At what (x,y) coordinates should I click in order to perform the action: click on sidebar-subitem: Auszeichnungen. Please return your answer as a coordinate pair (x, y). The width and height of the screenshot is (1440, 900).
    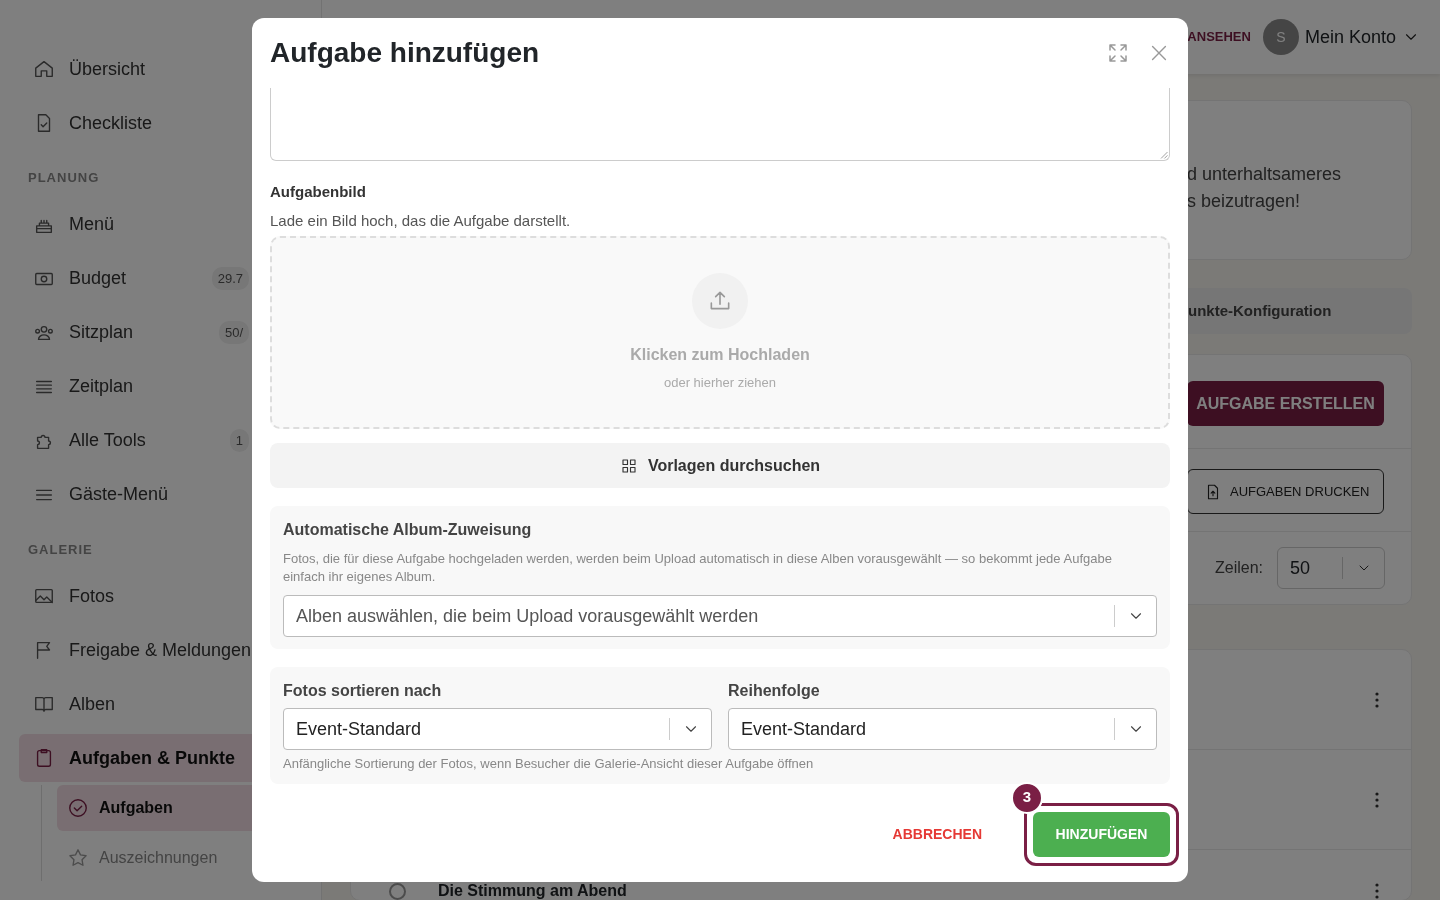
    Looking at the image, I should click on (188, 858).